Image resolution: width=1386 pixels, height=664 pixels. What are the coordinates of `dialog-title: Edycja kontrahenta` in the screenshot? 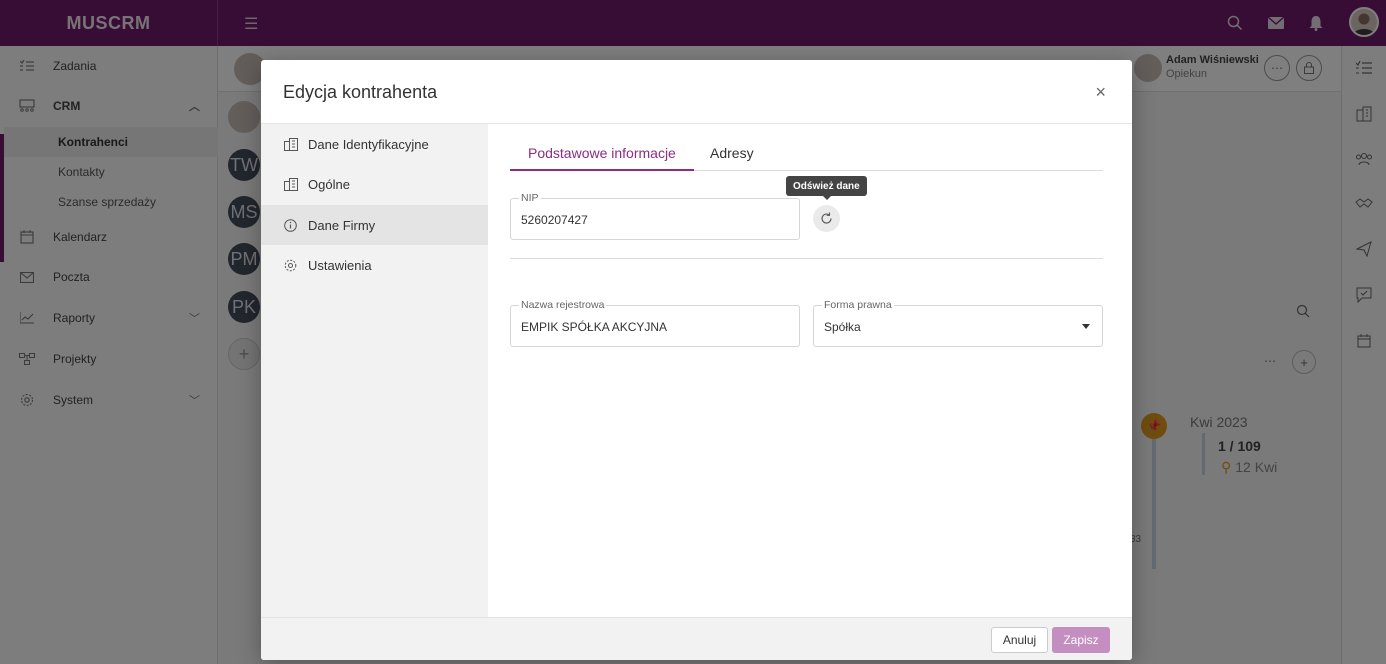 It's located at (360, 92).